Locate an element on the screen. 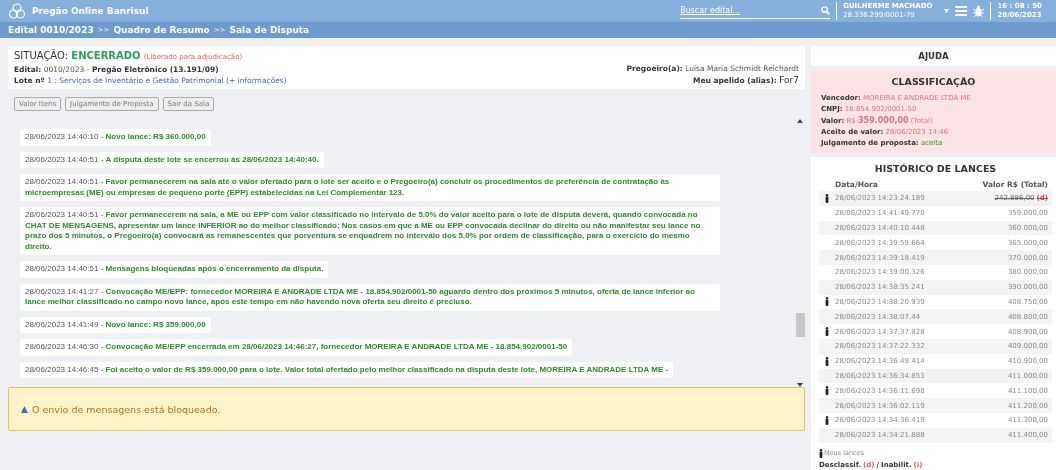 The width and height of the screenshot is (1056, 470). chat-message: 28/06/2023 14:40:51 - Favor permanecerem na sala, a ME ou EPP com valor classificado no intervalo de 5.0% do valor aceito para o lote de disputa deverá, quando convocada no CHAT DE MENSAGENS, apresentar um lance INFERIOR ao do melhor classificado; Nos casos em que a ME ou EPP convocada declinar do direito ou não manifestar seu lance no prazo dos 5 minutos, o Pregoeiro(a) convocará as remanescentes que porventura se enquadrem no intervalo dos 5.0% por ordem de classificação, para o exercício do mesmo direito. is located at coordinates (370, 231).